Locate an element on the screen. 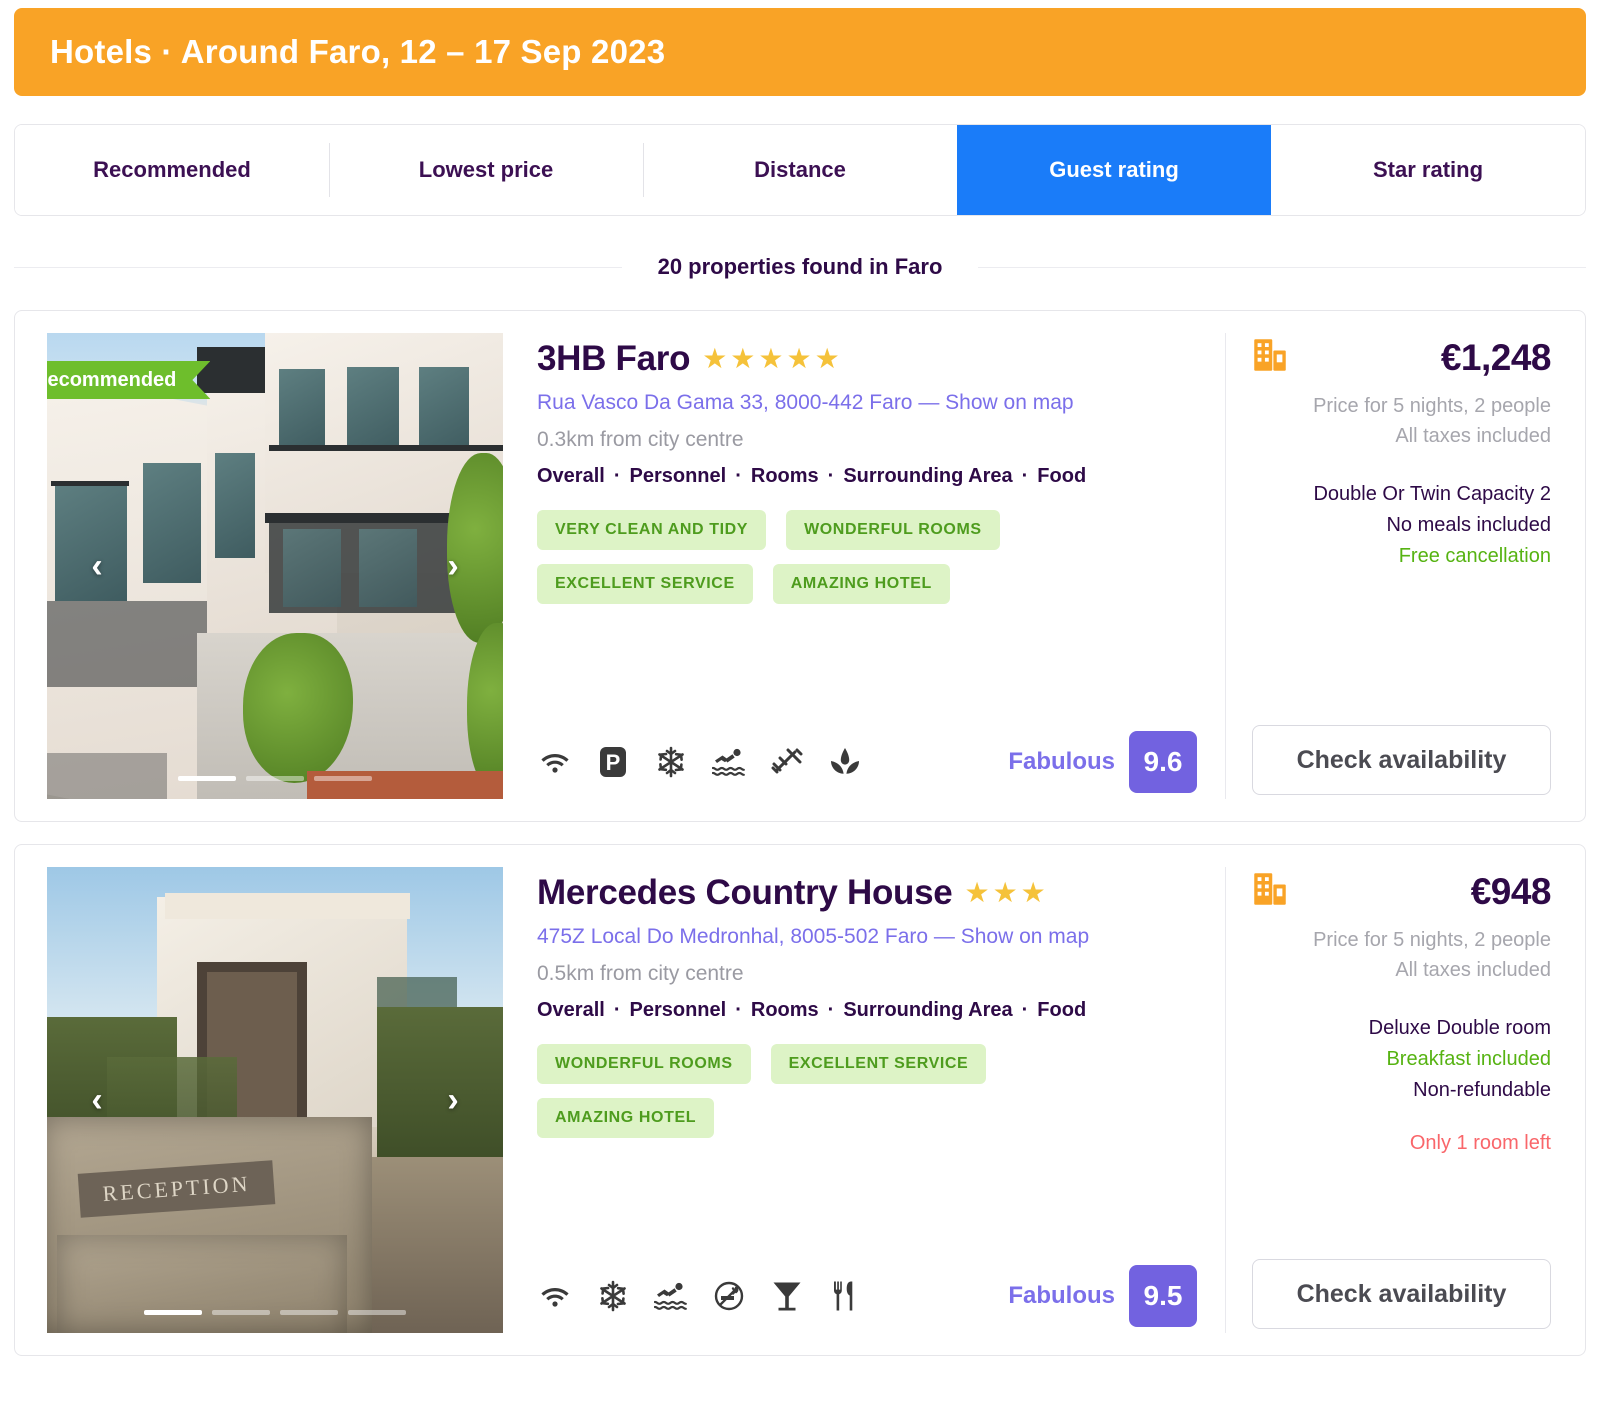 Image resolution: width=1600 pixels, height=1407 pixels. restaurant-icon is located at coordinates (845, 1296).